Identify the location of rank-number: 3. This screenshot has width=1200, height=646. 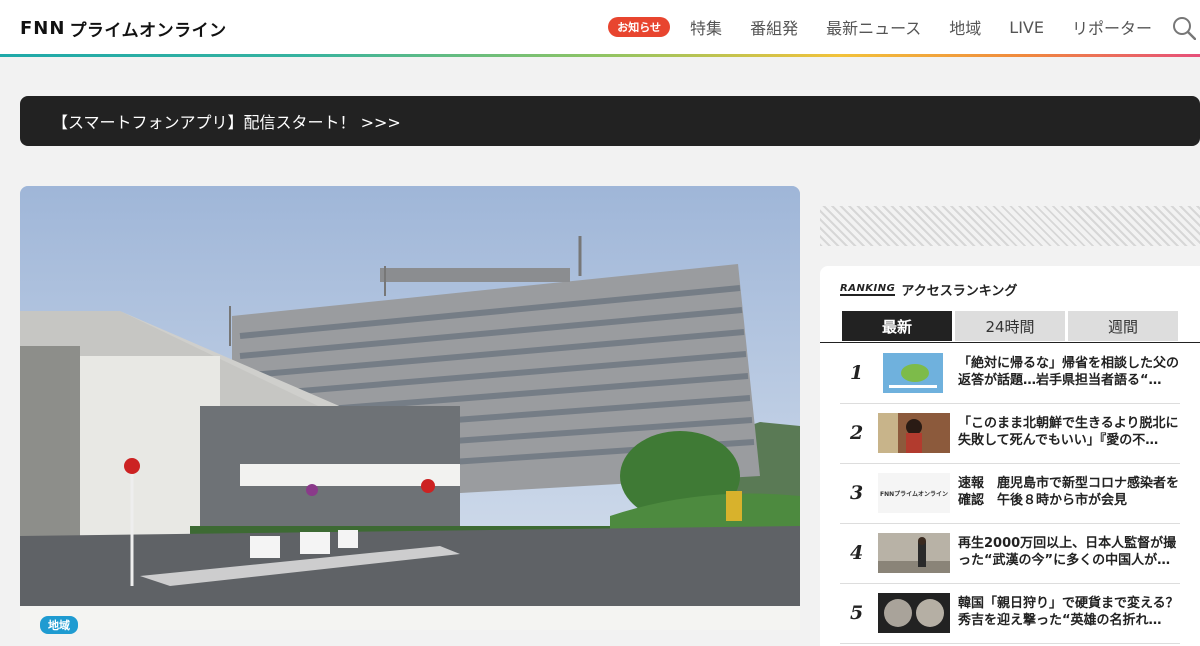
(857, 493).